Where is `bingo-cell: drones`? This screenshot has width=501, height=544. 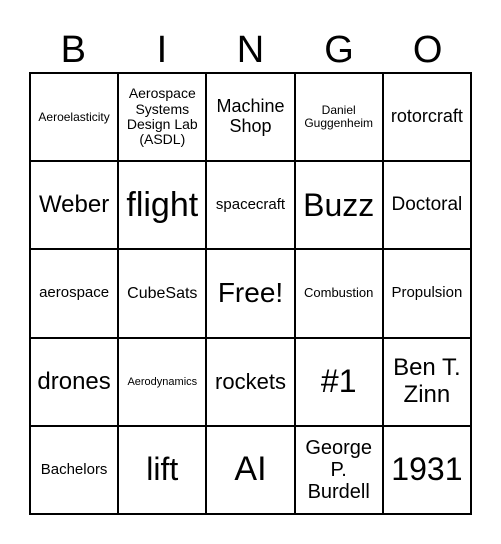 bingo-cell: drones is located at coordinates (74, 381).